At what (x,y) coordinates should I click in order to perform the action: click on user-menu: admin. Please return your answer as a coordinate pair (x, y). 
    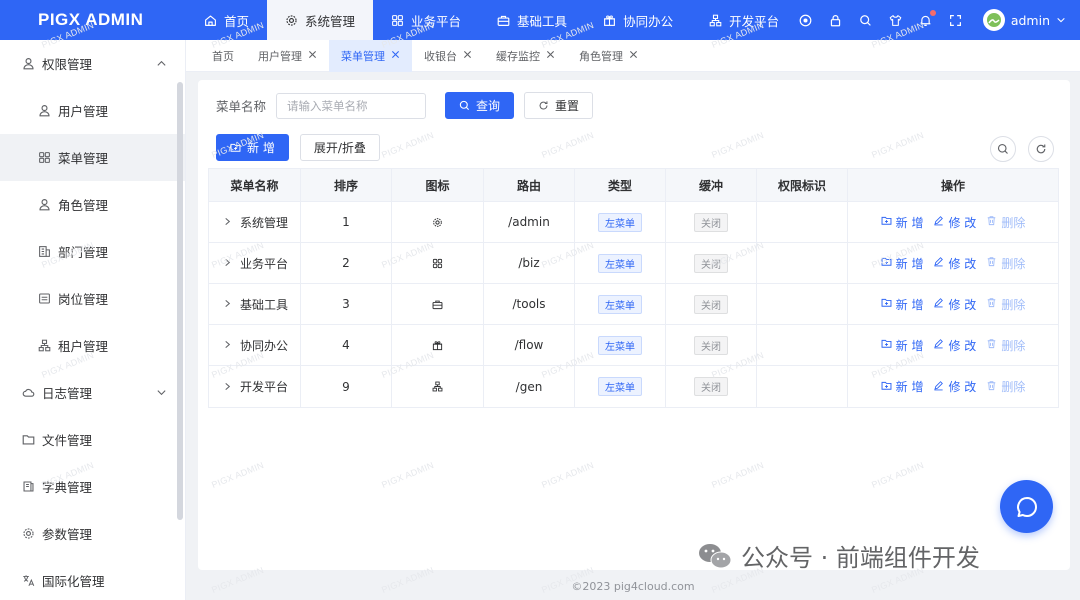
    Looking at the image, I should click on (1024, 20).